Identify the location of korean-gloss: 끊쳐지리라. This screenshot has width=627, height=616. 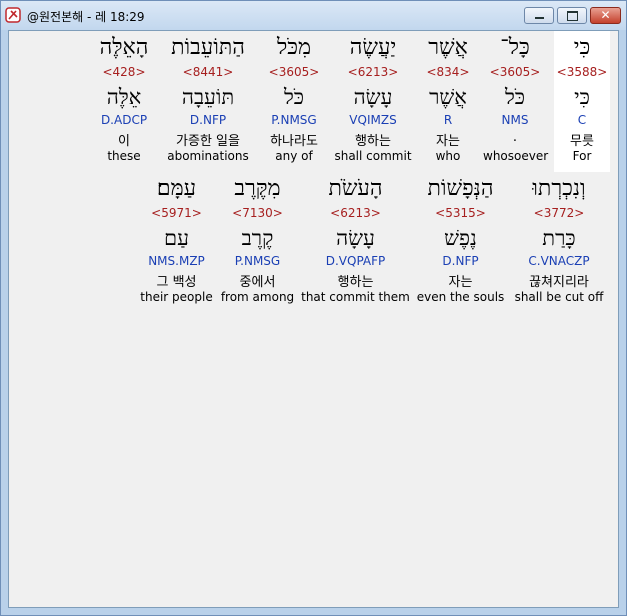
(559, 282).